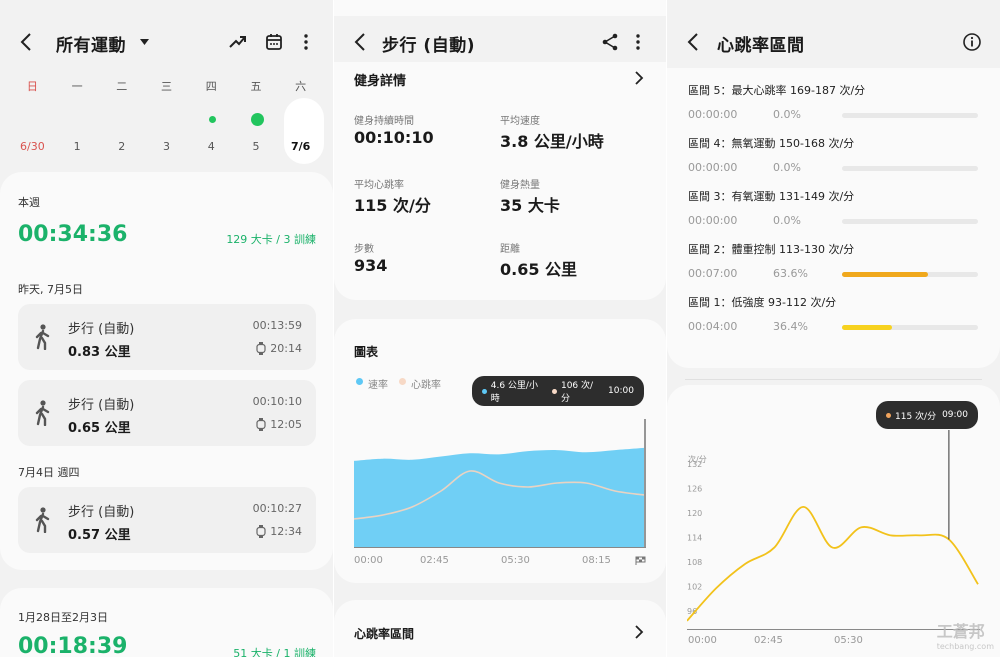 Image resolution: width=1000 pixels, height=657 pixels. I want to click on this-week-label: 本週, so click(29, 202).